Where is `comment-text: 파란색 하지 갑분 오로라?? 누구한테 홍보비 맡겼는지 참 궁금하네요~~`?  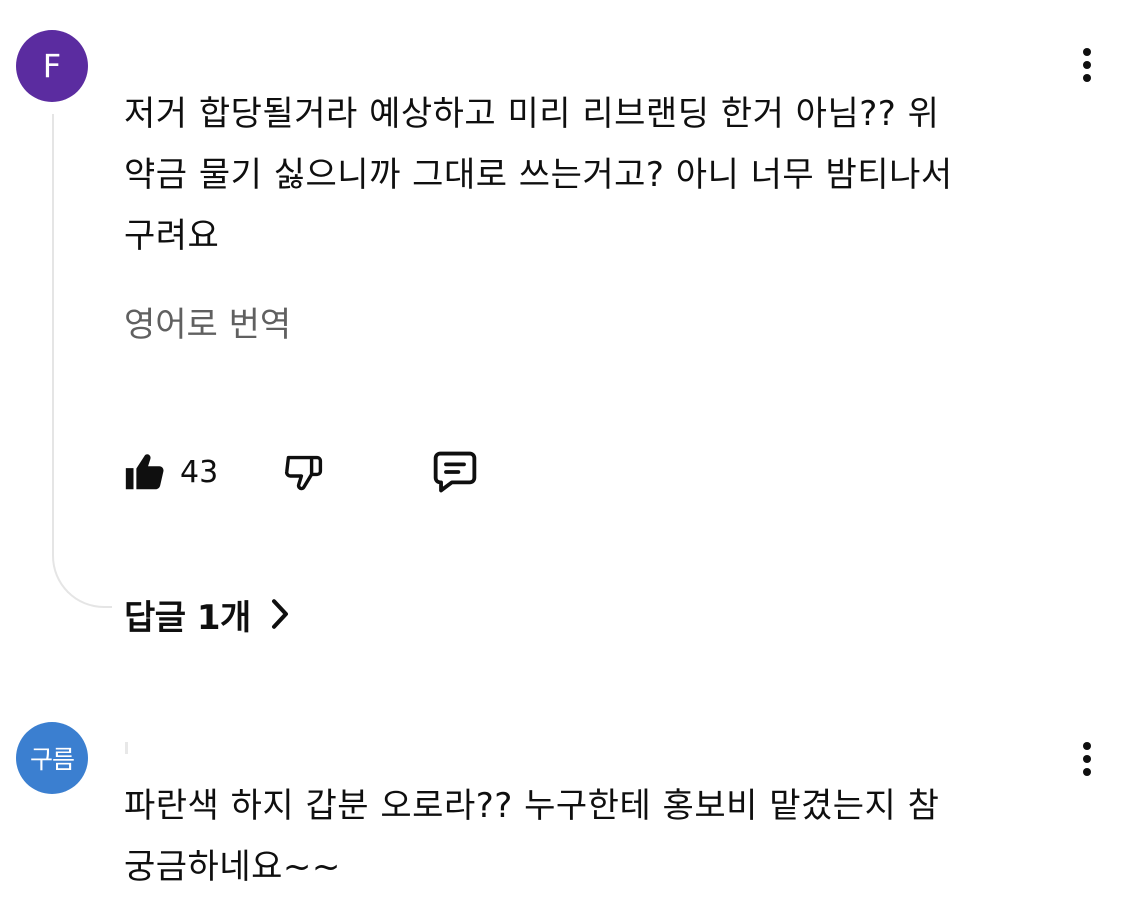 comment-text: 파란색 하지 갑분 오로라?? 누구한테 홍보비 맡겼는지 참 궁금하네요~~ is located at coordinates (532, 836).